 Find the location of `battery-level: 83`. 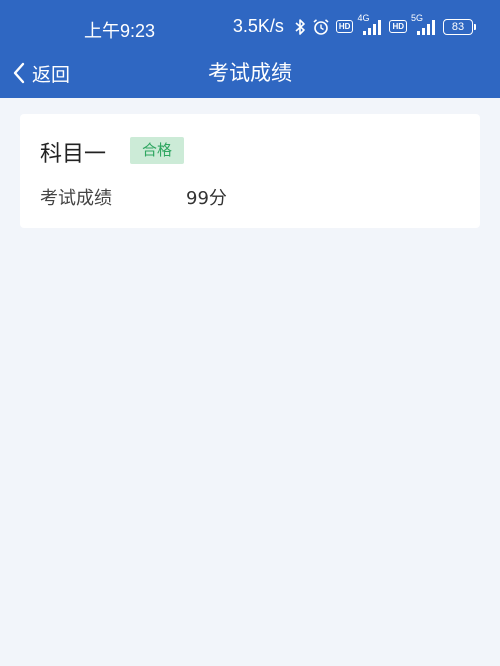

battery-level: 83 is located at coordinates (458, 26).